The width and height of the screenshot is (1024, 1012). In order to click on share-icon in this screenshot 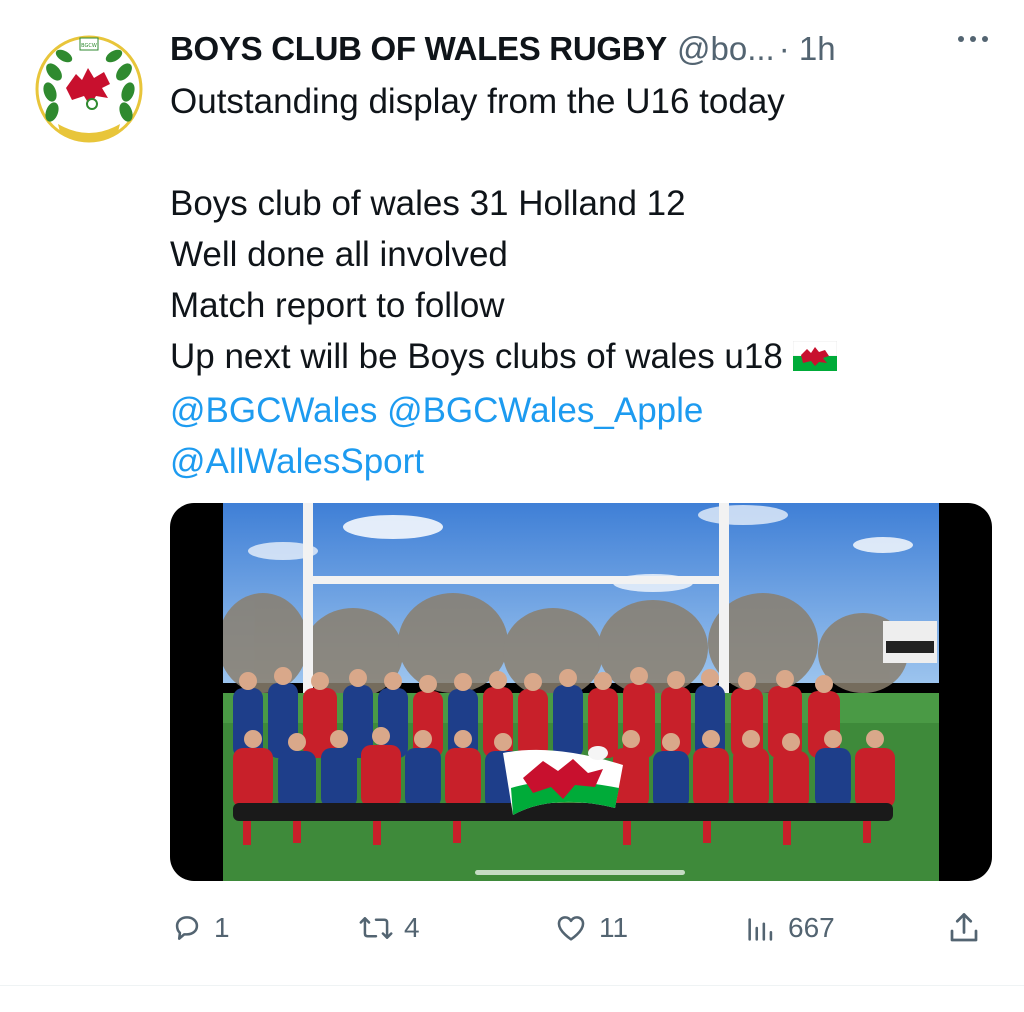, I will do `click(964, 928)`.